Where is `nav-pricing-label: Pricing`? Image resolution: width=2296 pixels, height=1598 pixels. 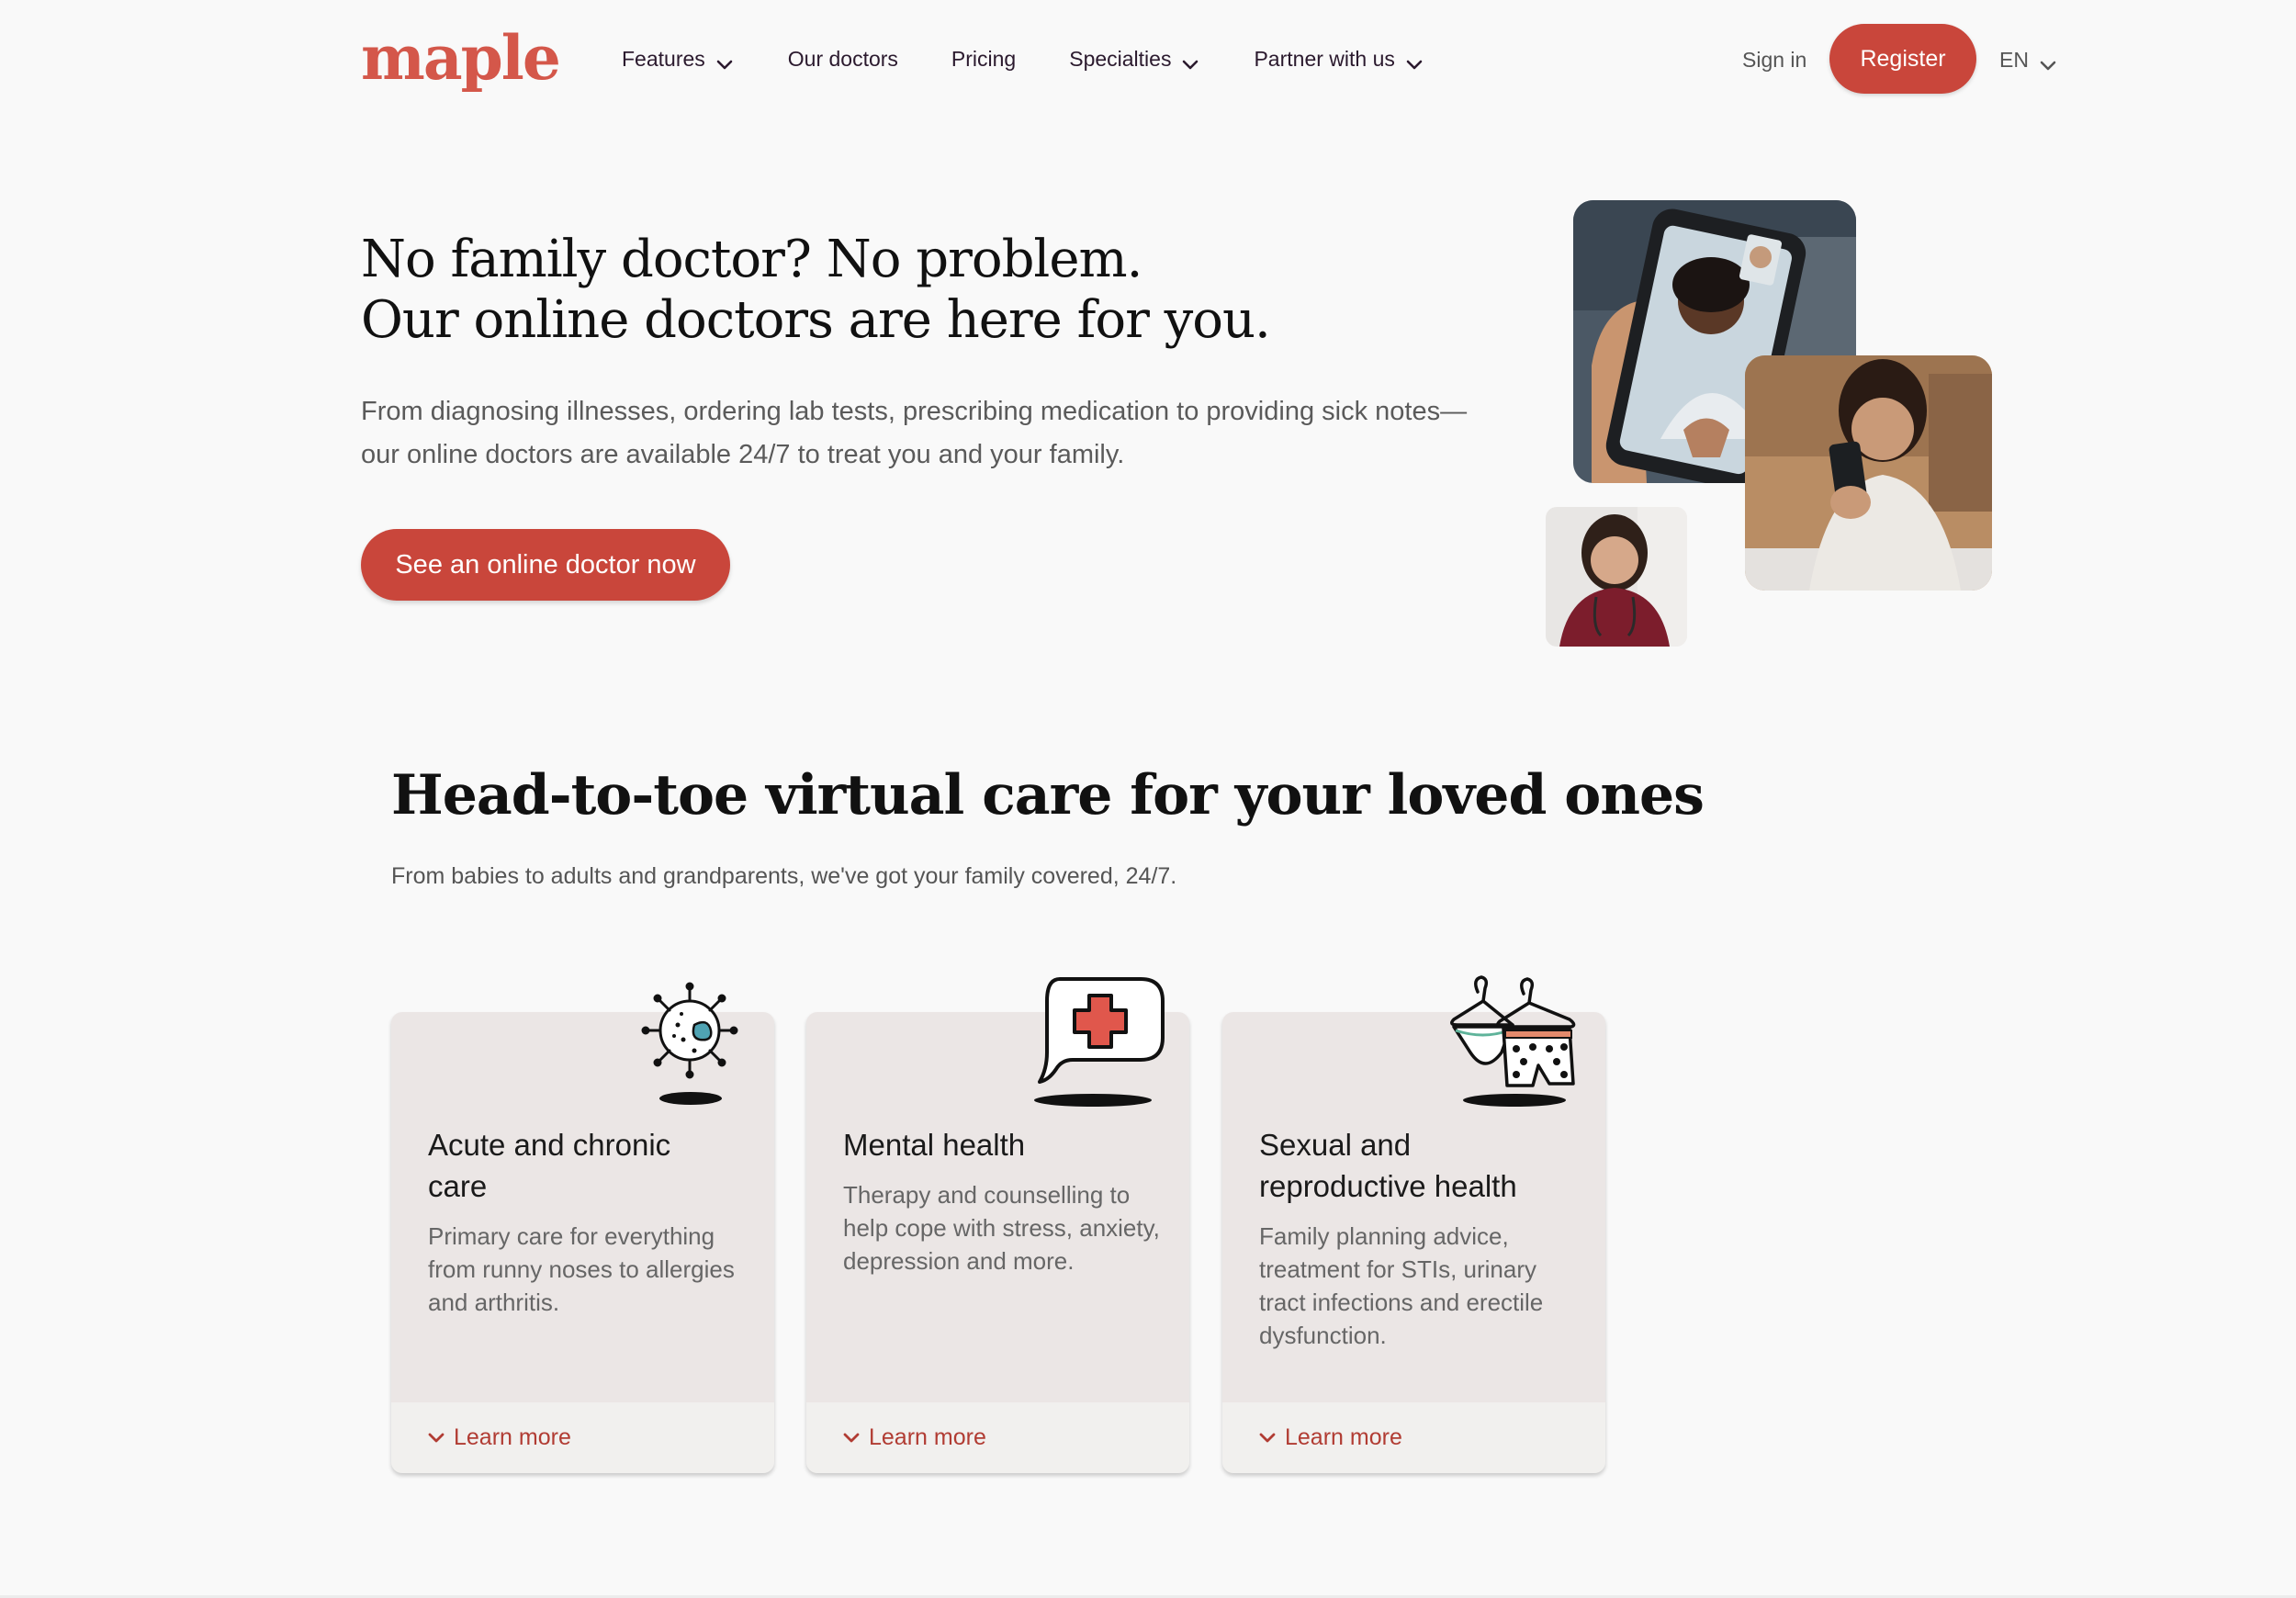
nav-pricing-label: Pricing is located at coordinates (984, 59).